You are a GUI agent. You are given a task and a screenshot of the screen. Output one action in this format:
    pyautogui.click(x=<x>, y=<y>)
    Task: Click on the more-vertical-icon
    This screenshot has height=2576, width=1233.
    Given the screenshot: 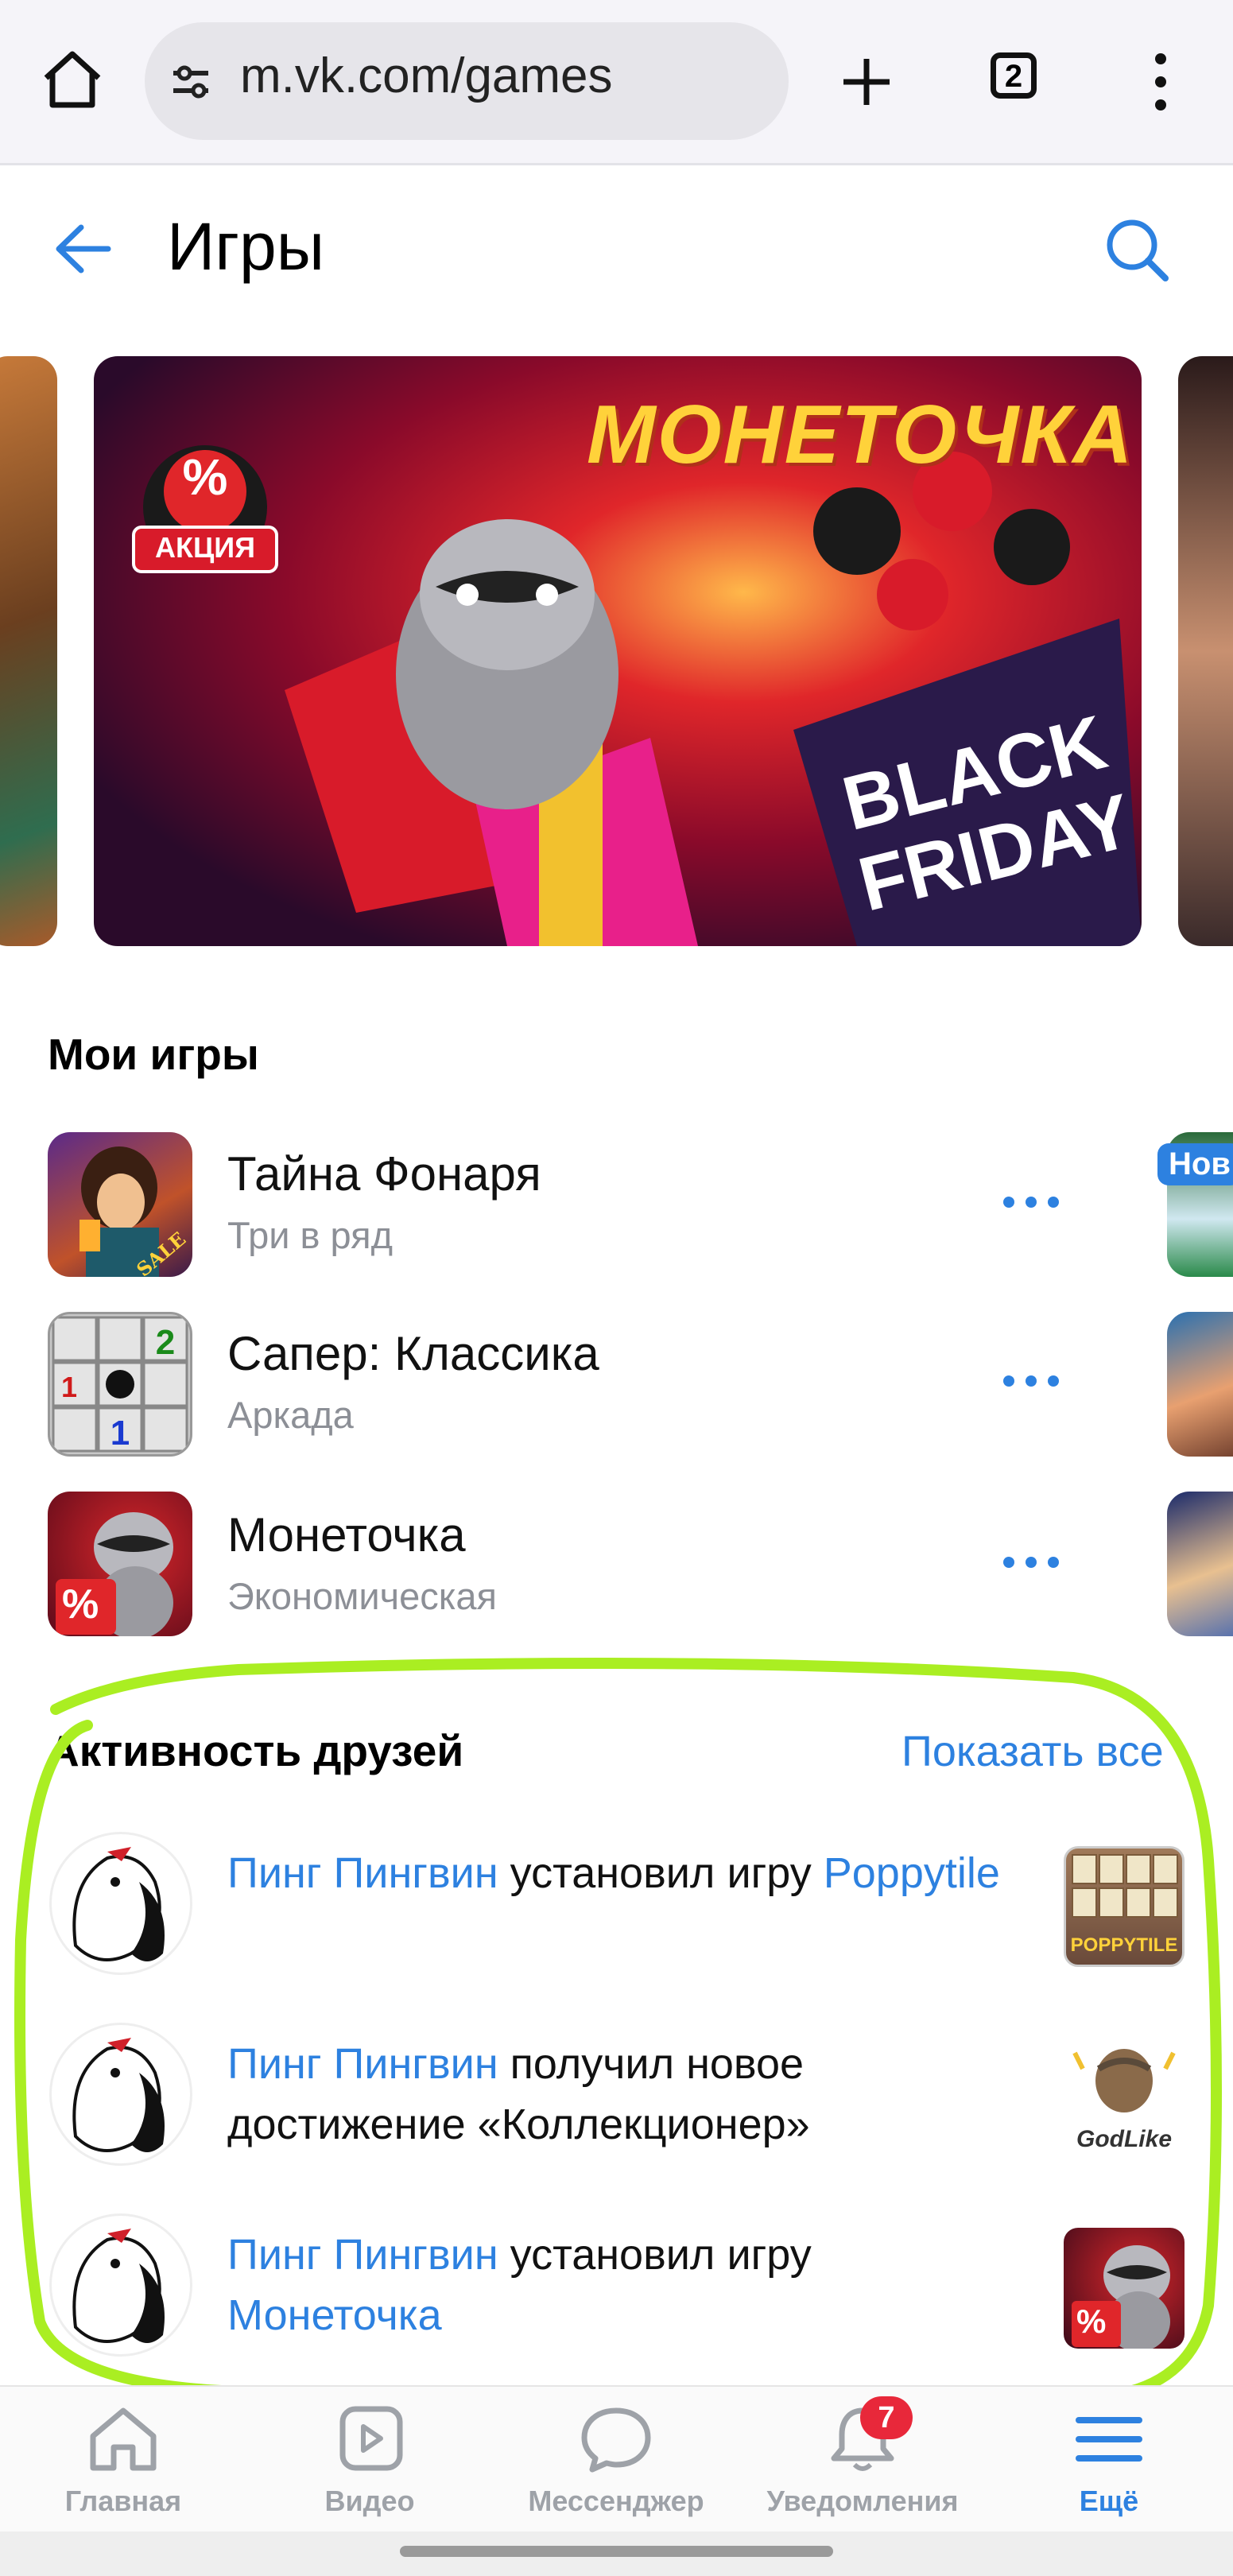 What is the action you would take?
    pyautogui.click(x=1160, y=82)
    